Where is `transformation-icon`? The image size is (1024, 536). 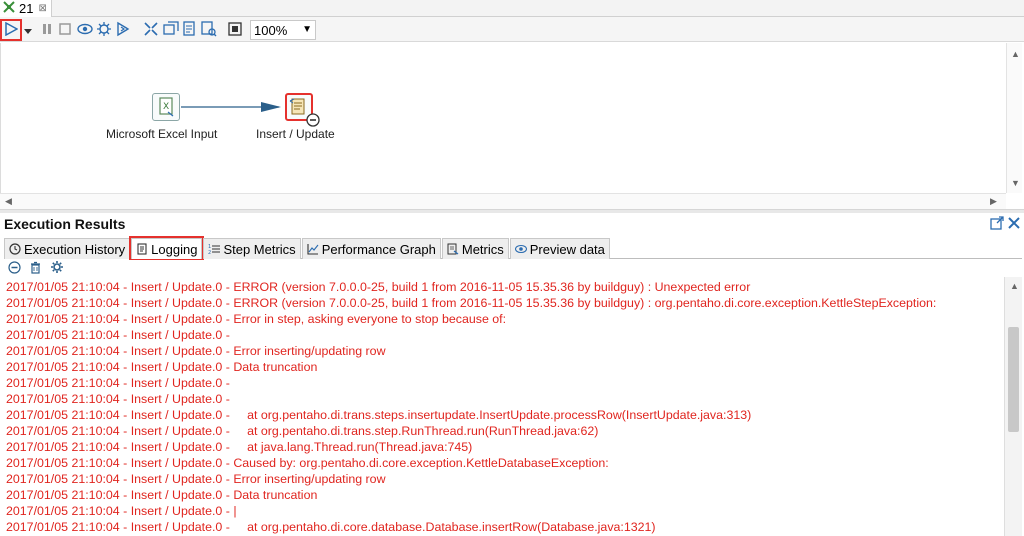
transformation-icon is located at coordinates (9, 8).